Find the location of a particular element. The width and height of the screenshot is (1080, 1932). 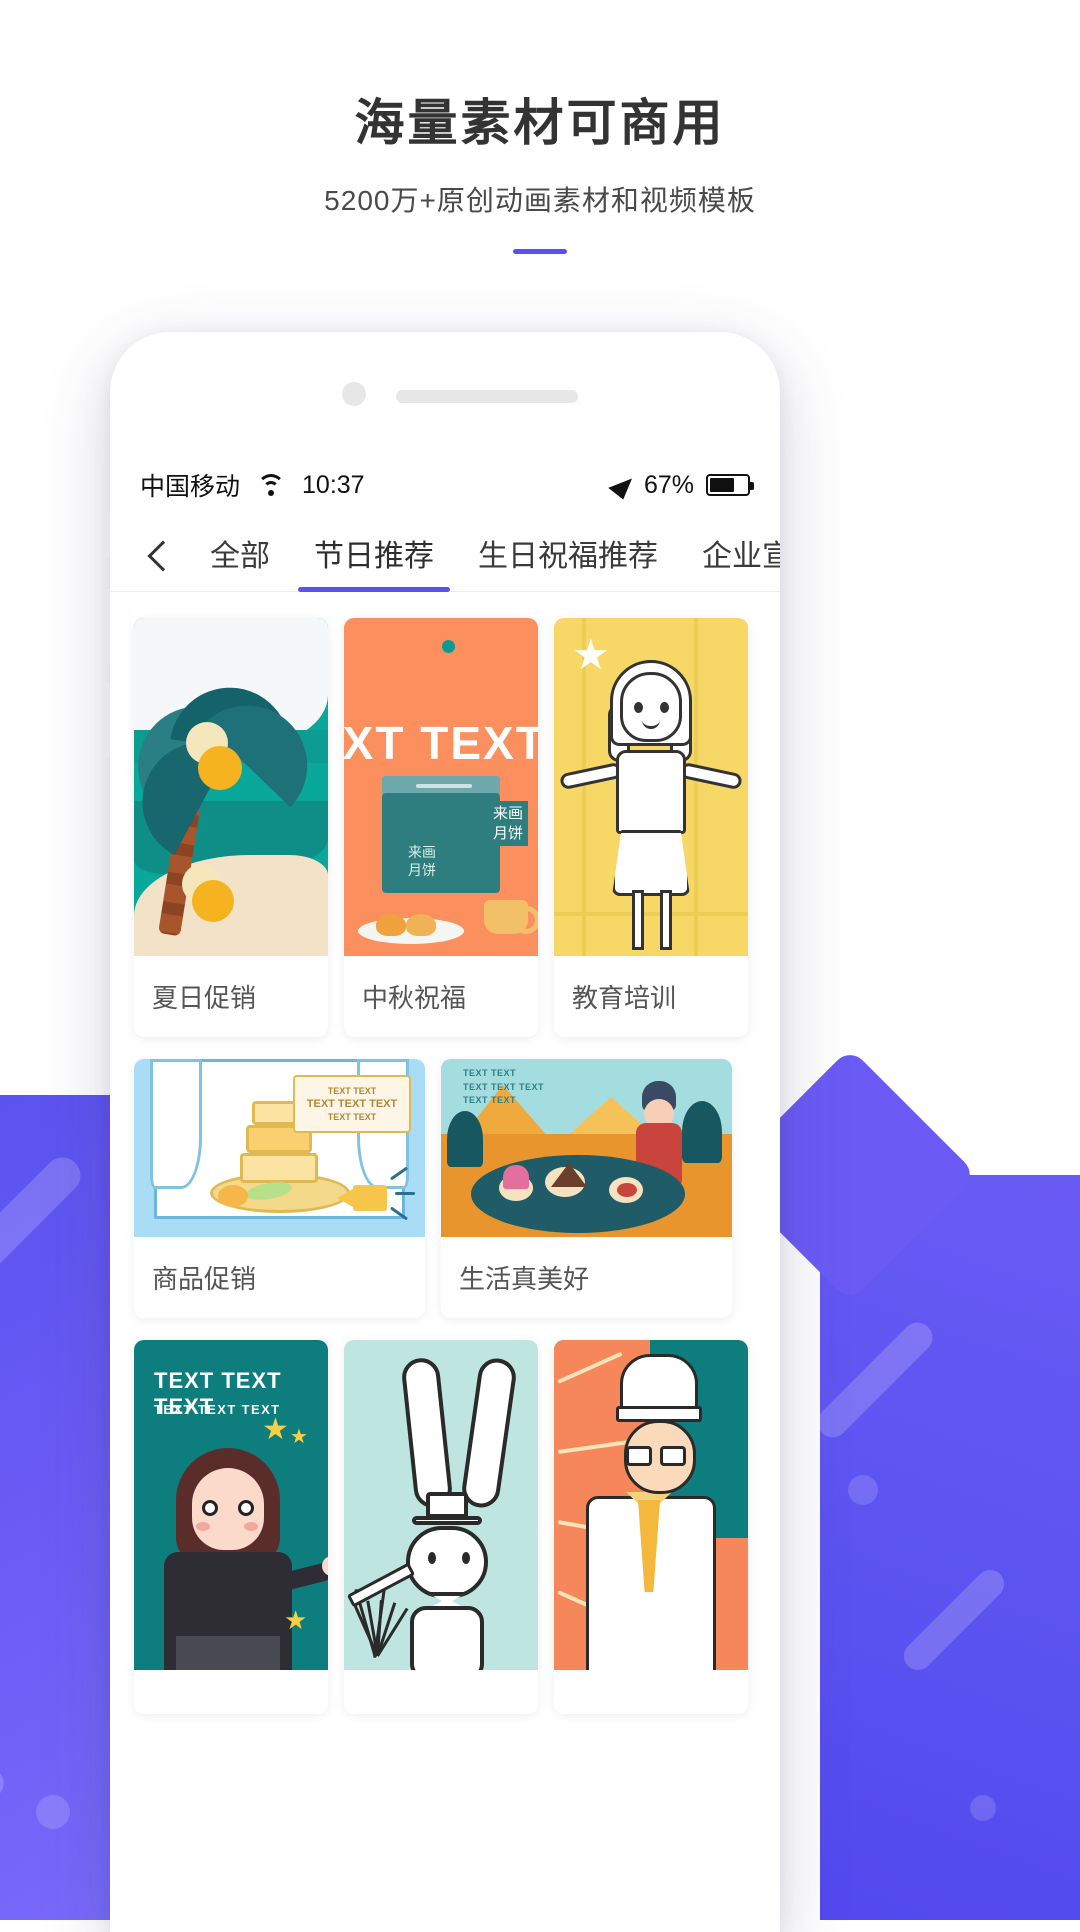

title-underline is located at coordinates (540, 251).